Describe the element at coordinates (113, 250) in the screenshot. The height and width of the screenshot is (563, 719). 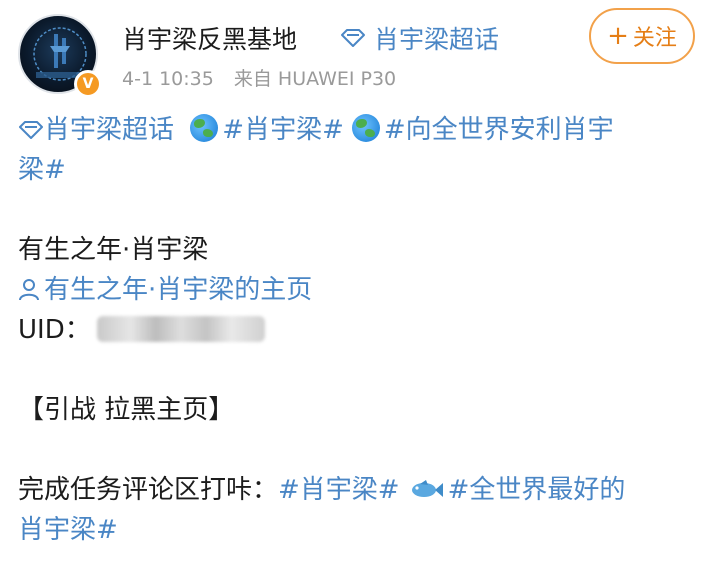
I see `post-name-line: 有生之年·肖宇梁` at that location.